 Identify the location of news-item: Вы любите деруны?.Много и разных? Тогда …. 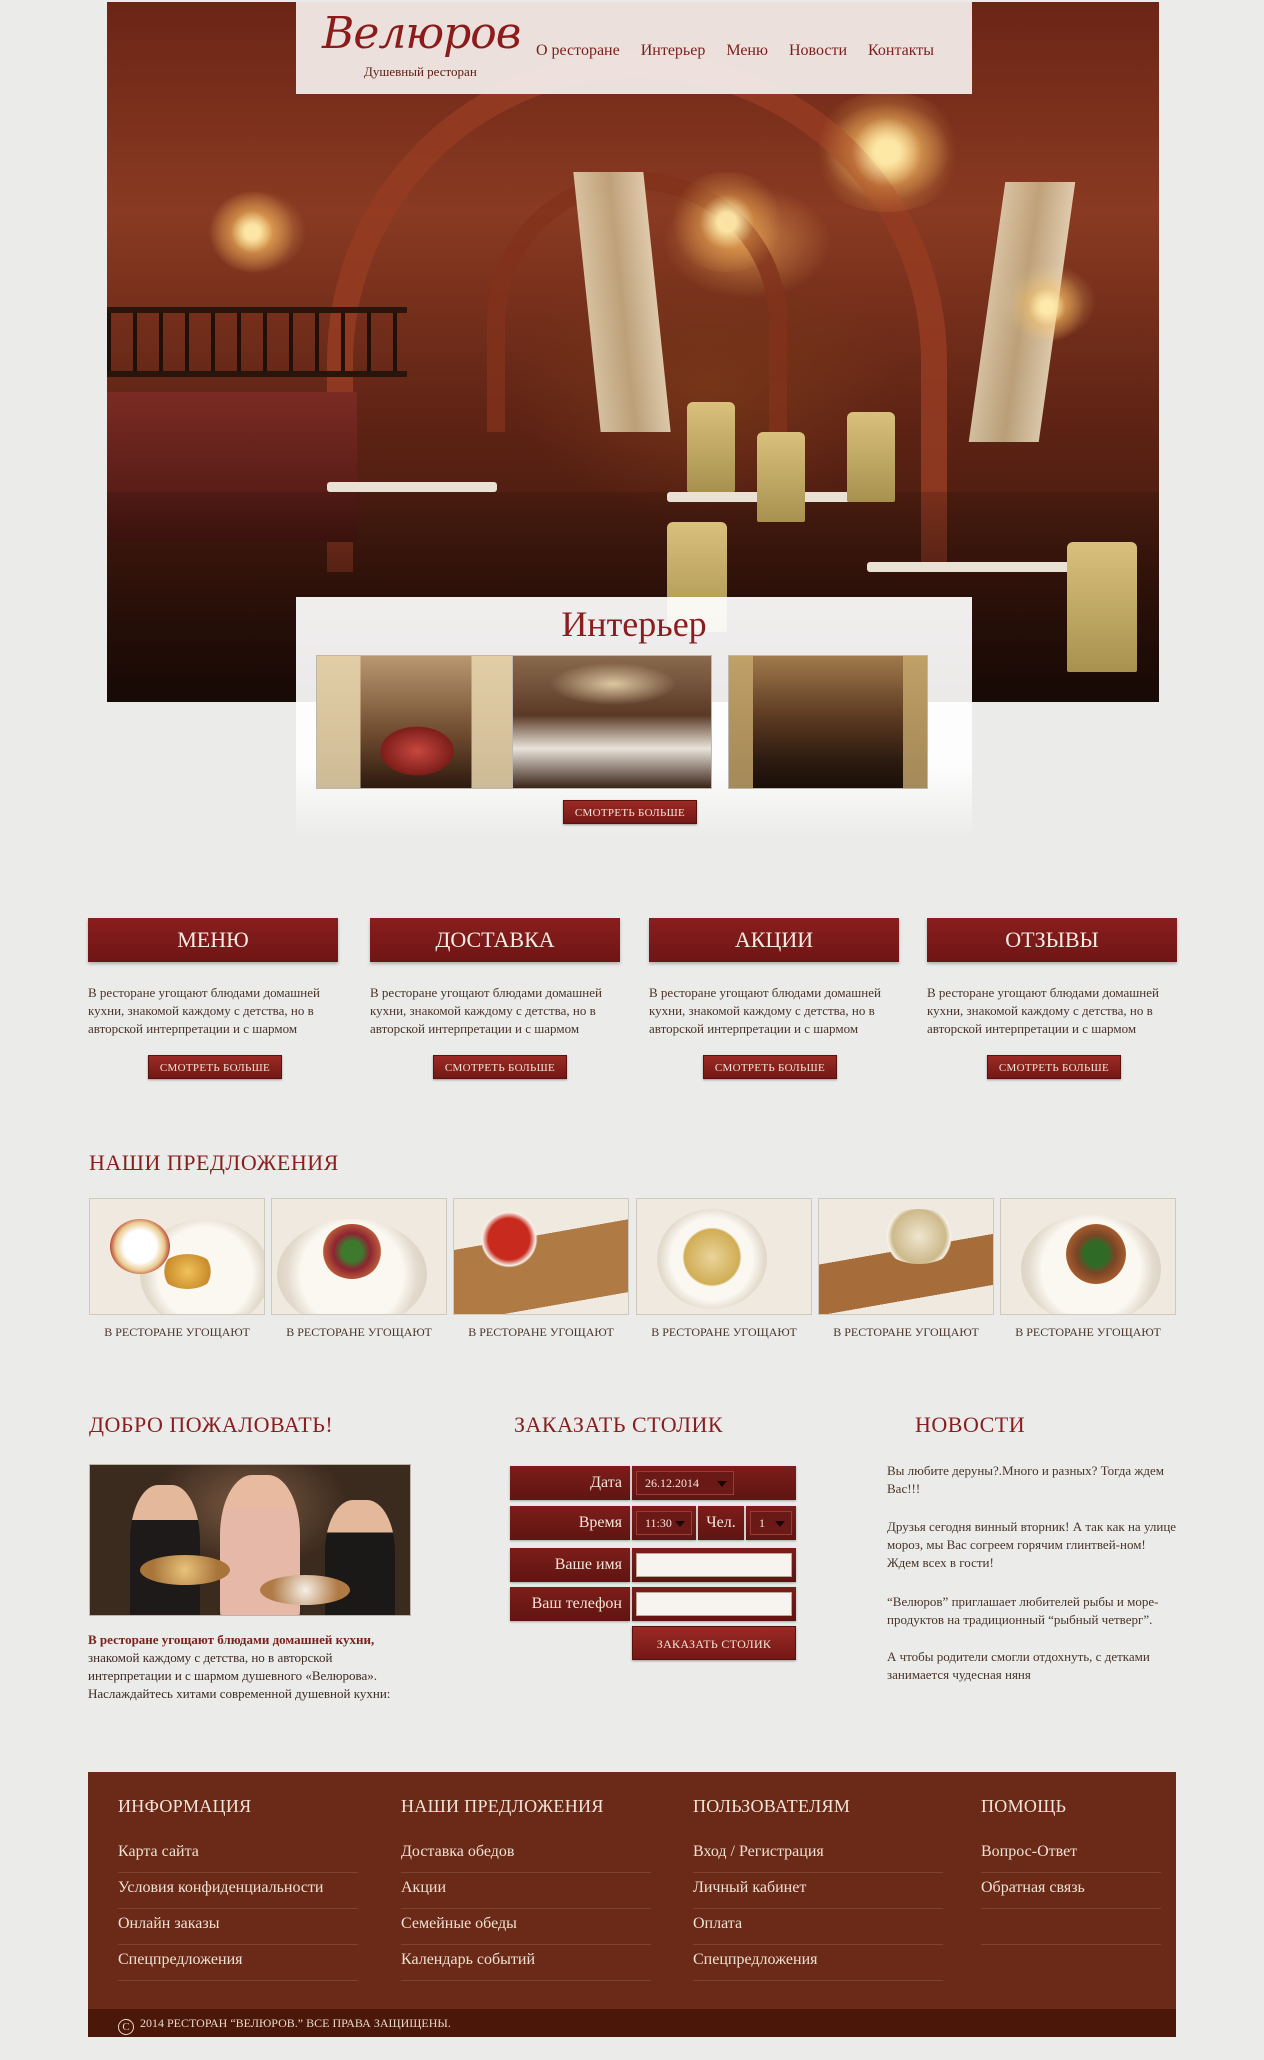
(1032, 1480).